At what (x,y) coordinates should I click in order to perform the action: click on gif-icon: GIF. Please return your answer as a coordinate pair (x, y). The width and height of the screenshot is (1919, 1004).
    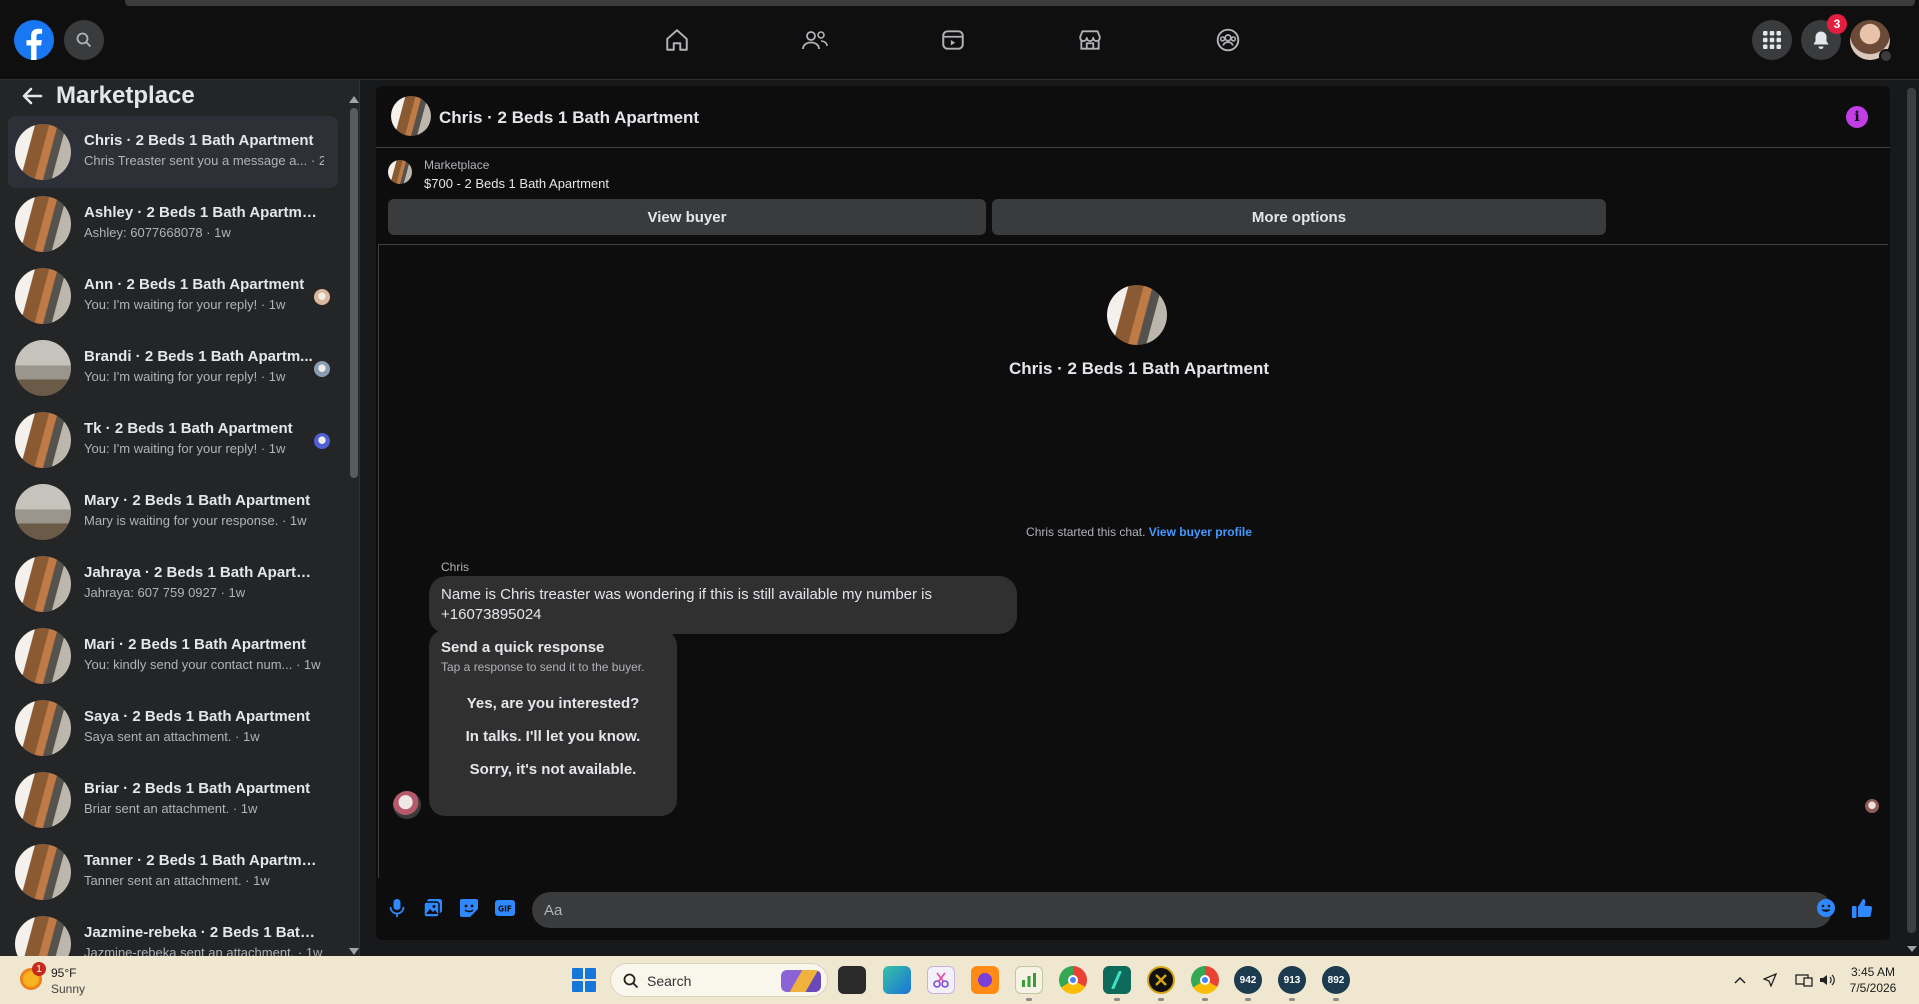
    Looking at the image, I should click on (505, 908).